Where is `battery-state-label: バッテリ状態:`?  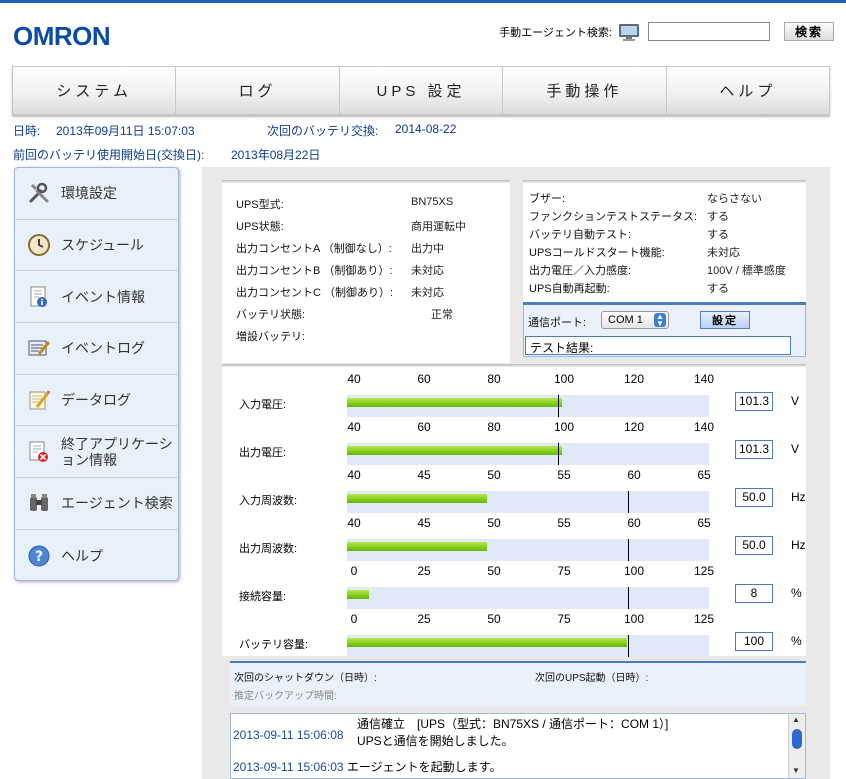 battery-state-label: バッテリ状態: is located at coordinates (271, 315).